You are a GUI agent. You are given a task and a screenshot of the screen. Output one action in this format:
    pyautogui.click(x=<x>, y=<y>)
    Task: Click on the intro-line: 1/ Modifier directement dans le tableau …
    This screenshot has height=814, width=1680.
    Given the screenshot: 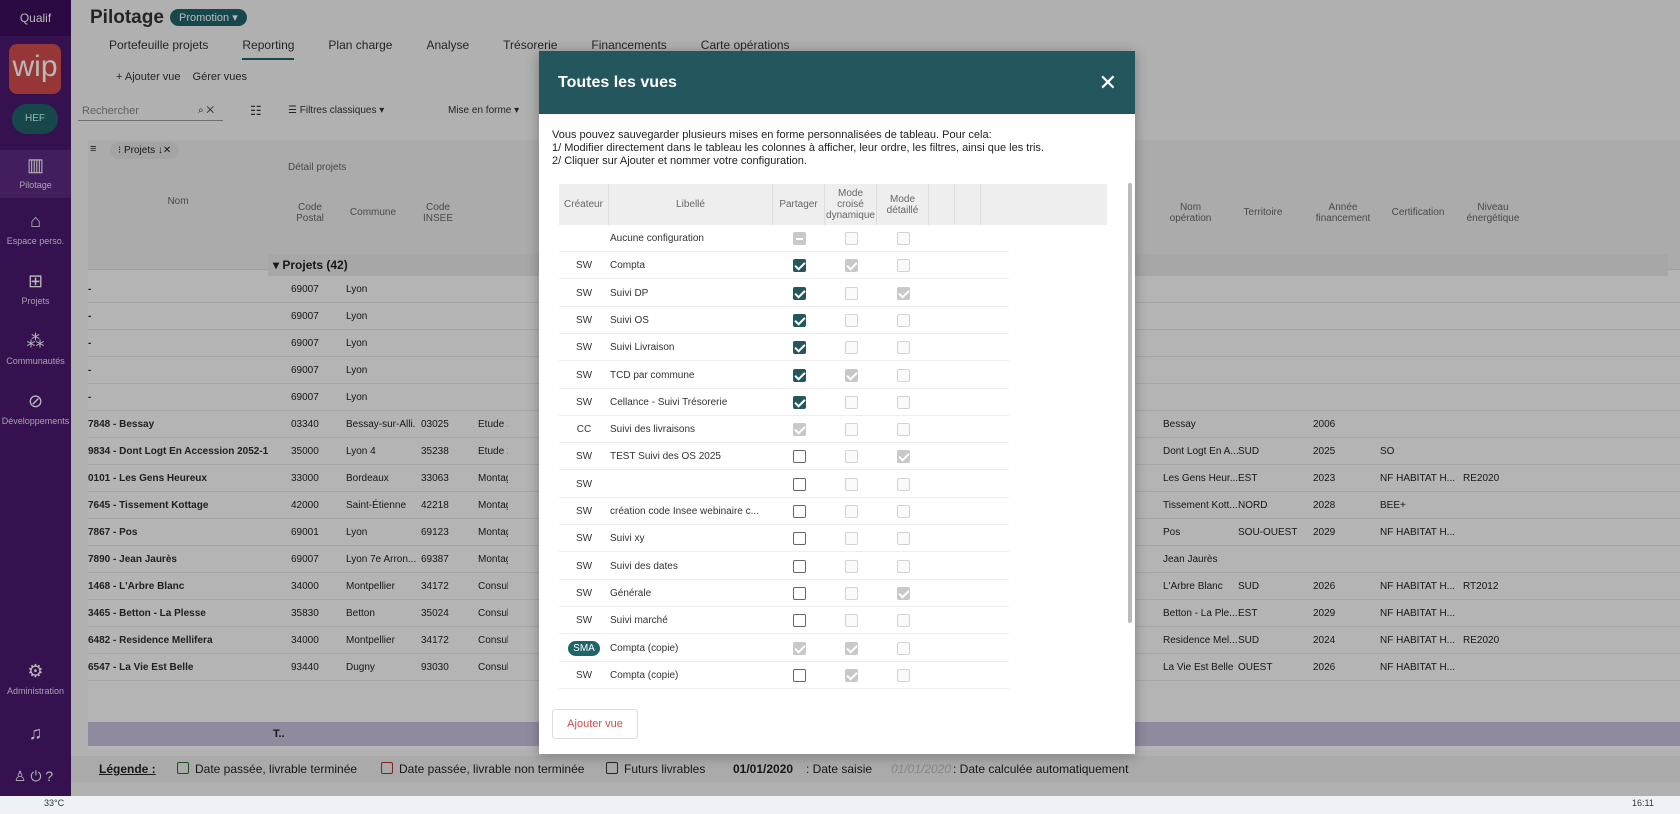 What is the action you would take?
    pyautogui.click(x=798, y=148)
    